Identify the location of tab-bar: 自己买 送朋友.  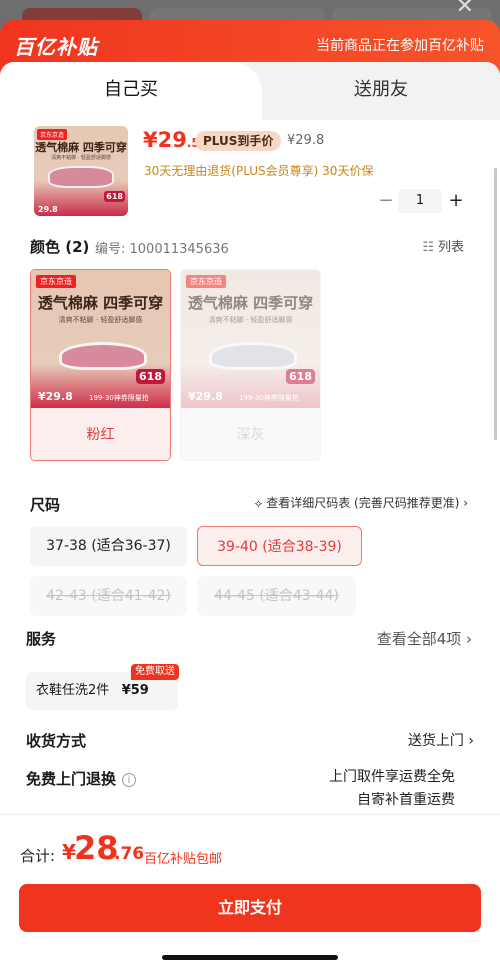
(250, 91).